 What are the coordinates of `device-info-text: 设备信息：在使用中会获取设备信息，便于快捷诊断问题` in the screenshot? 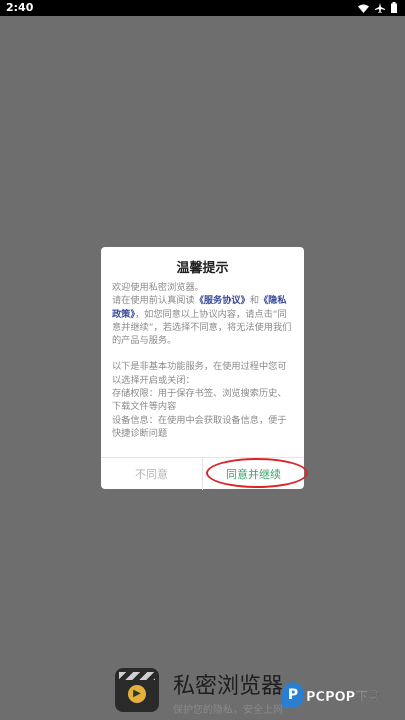 It's located at (199, 426).